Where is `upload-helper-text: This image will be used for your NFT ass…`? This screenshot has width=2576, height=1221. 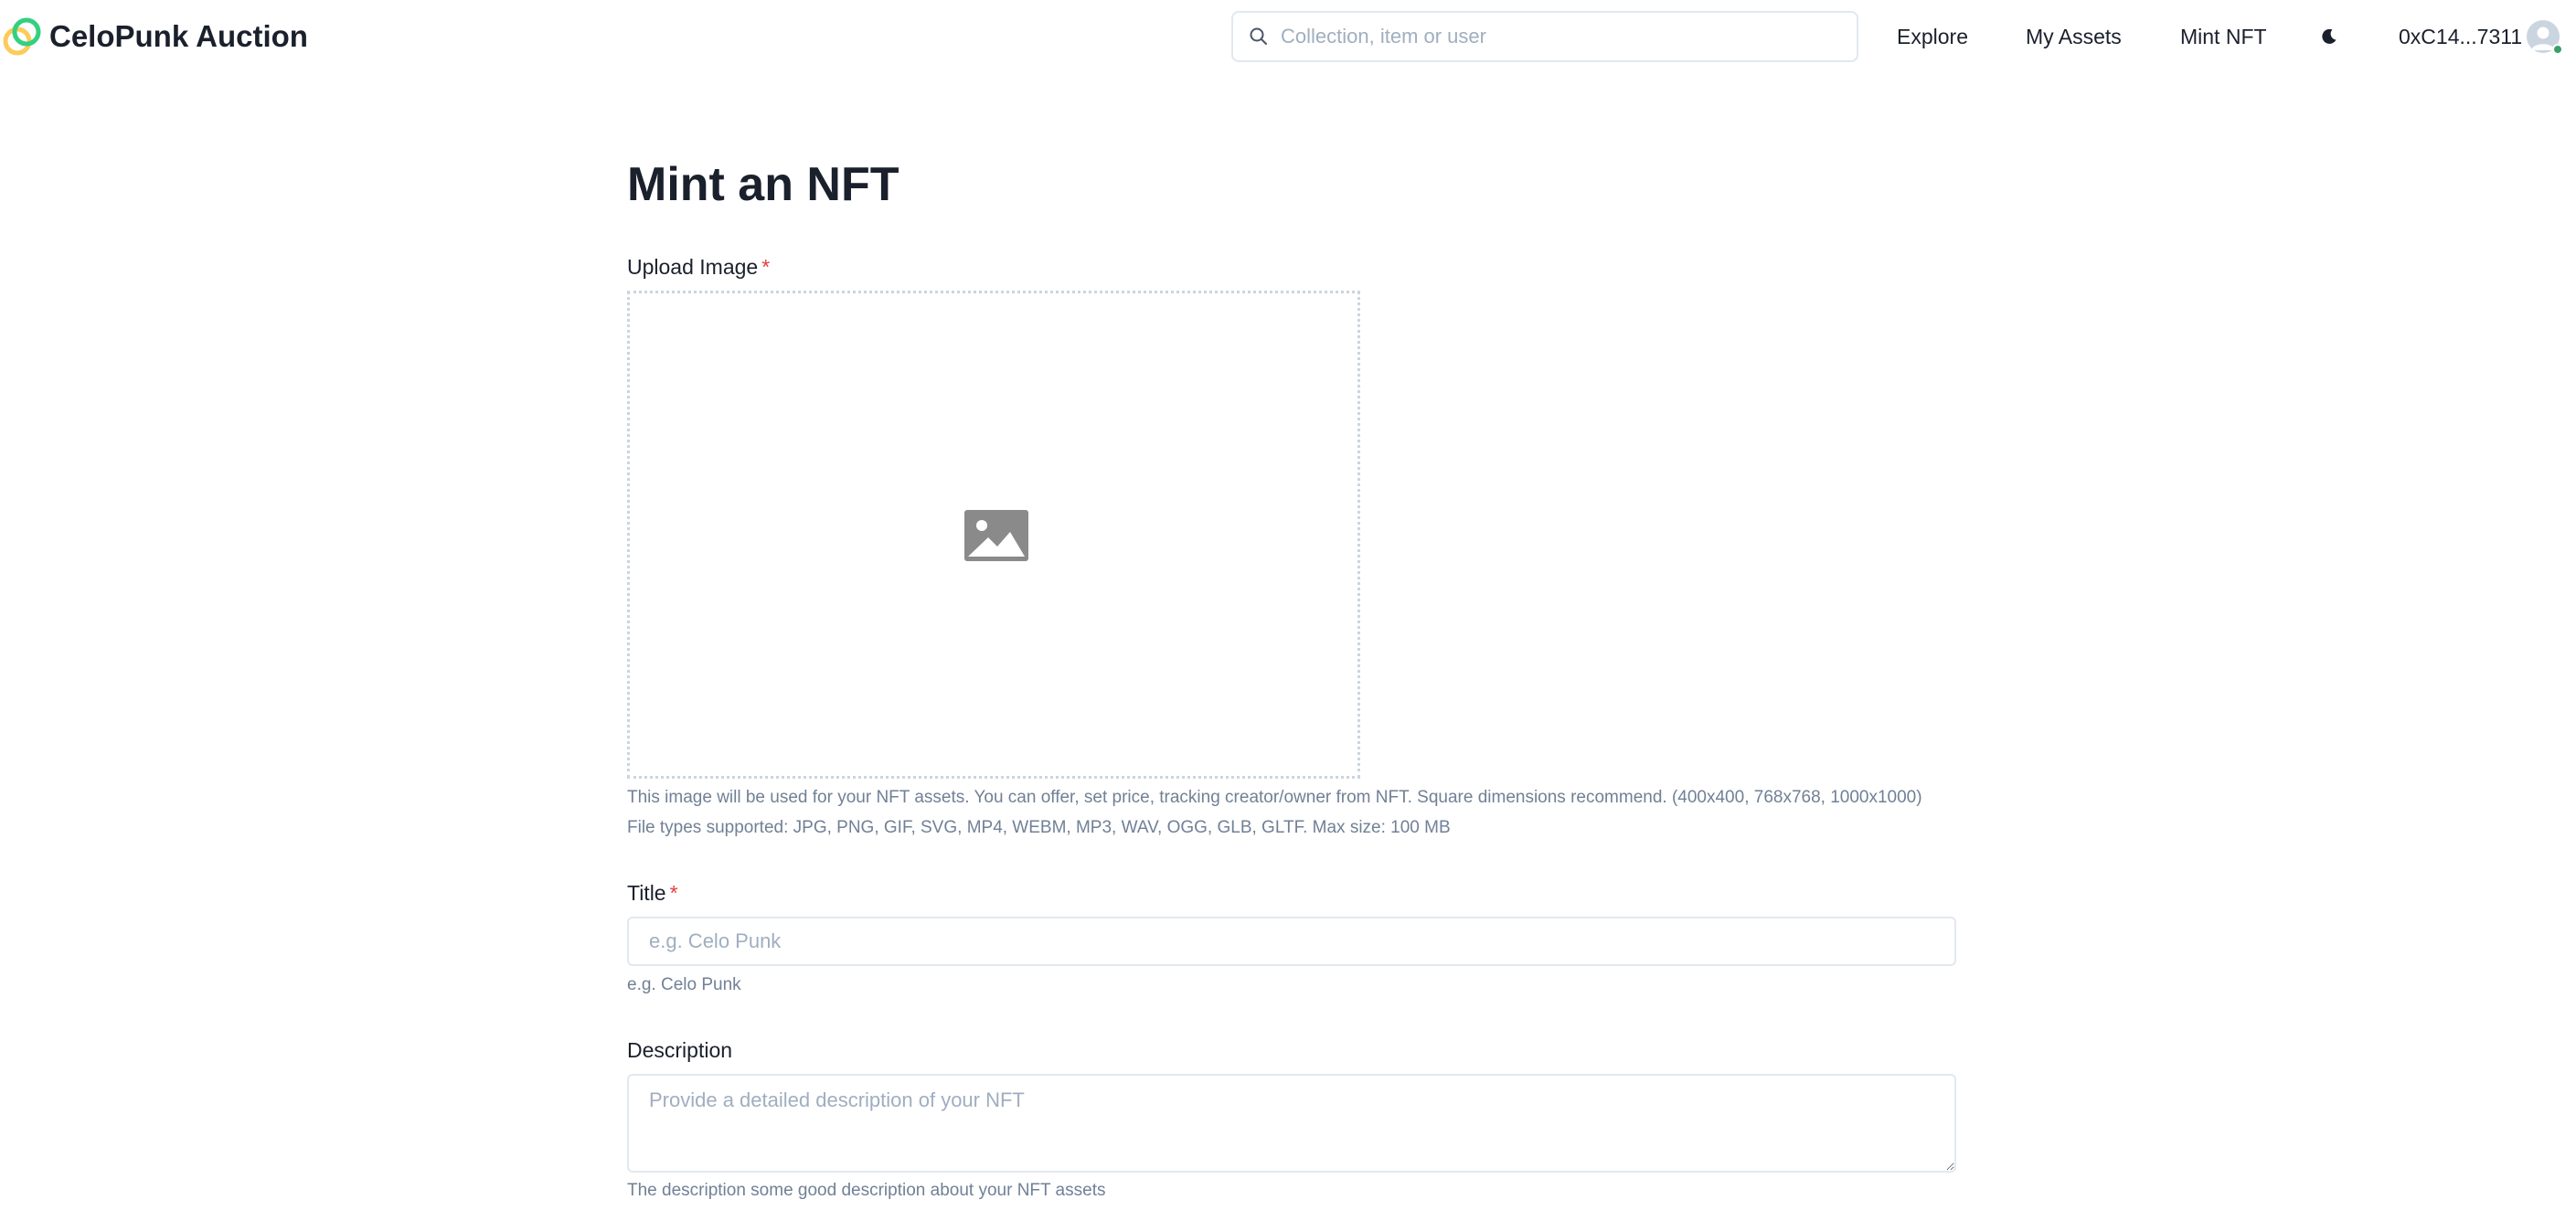
upload-helper-text: This image will be used for your NFT ass… is located at coordinates (1274, 797).